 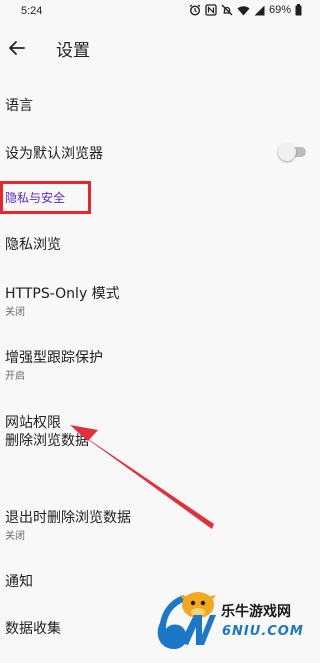 What do you see at coordinates (15, 376) in the screenshot?
I see `pref-tracking-protection-subtitle: 开启` at bounding box center [15, 376].